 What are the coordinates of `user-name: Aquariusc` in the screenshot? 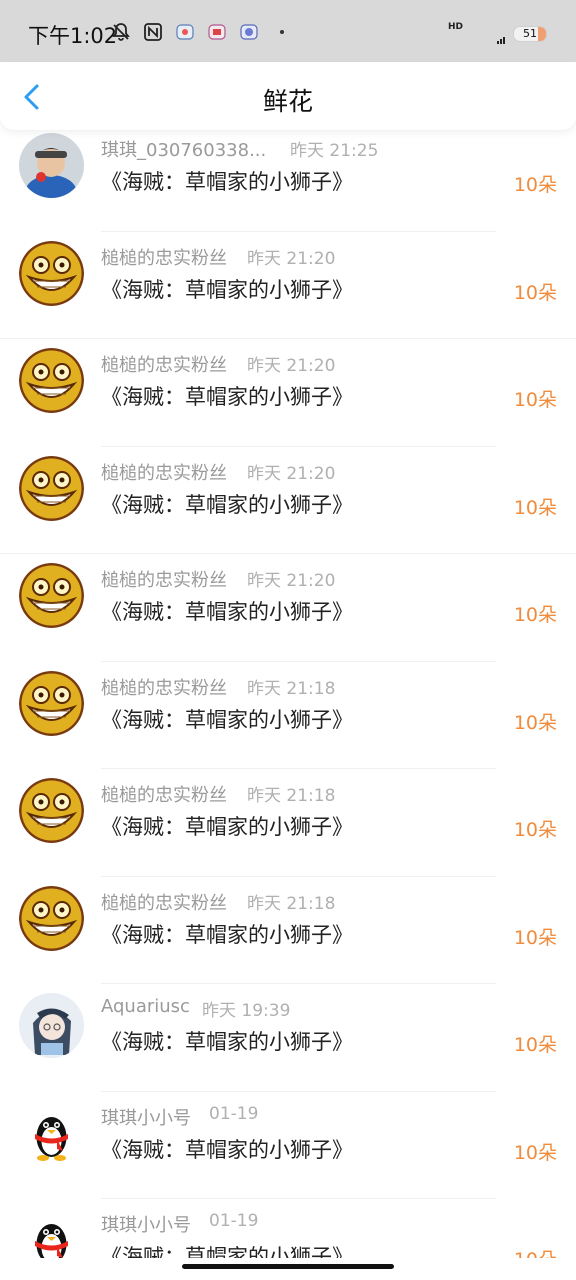 It's located at (145, 1006).